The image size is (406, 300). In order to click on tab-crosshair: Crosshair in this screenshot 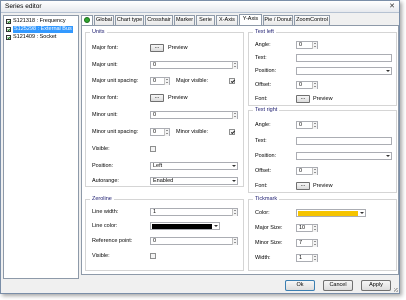, I will do `click(159, 20)`.